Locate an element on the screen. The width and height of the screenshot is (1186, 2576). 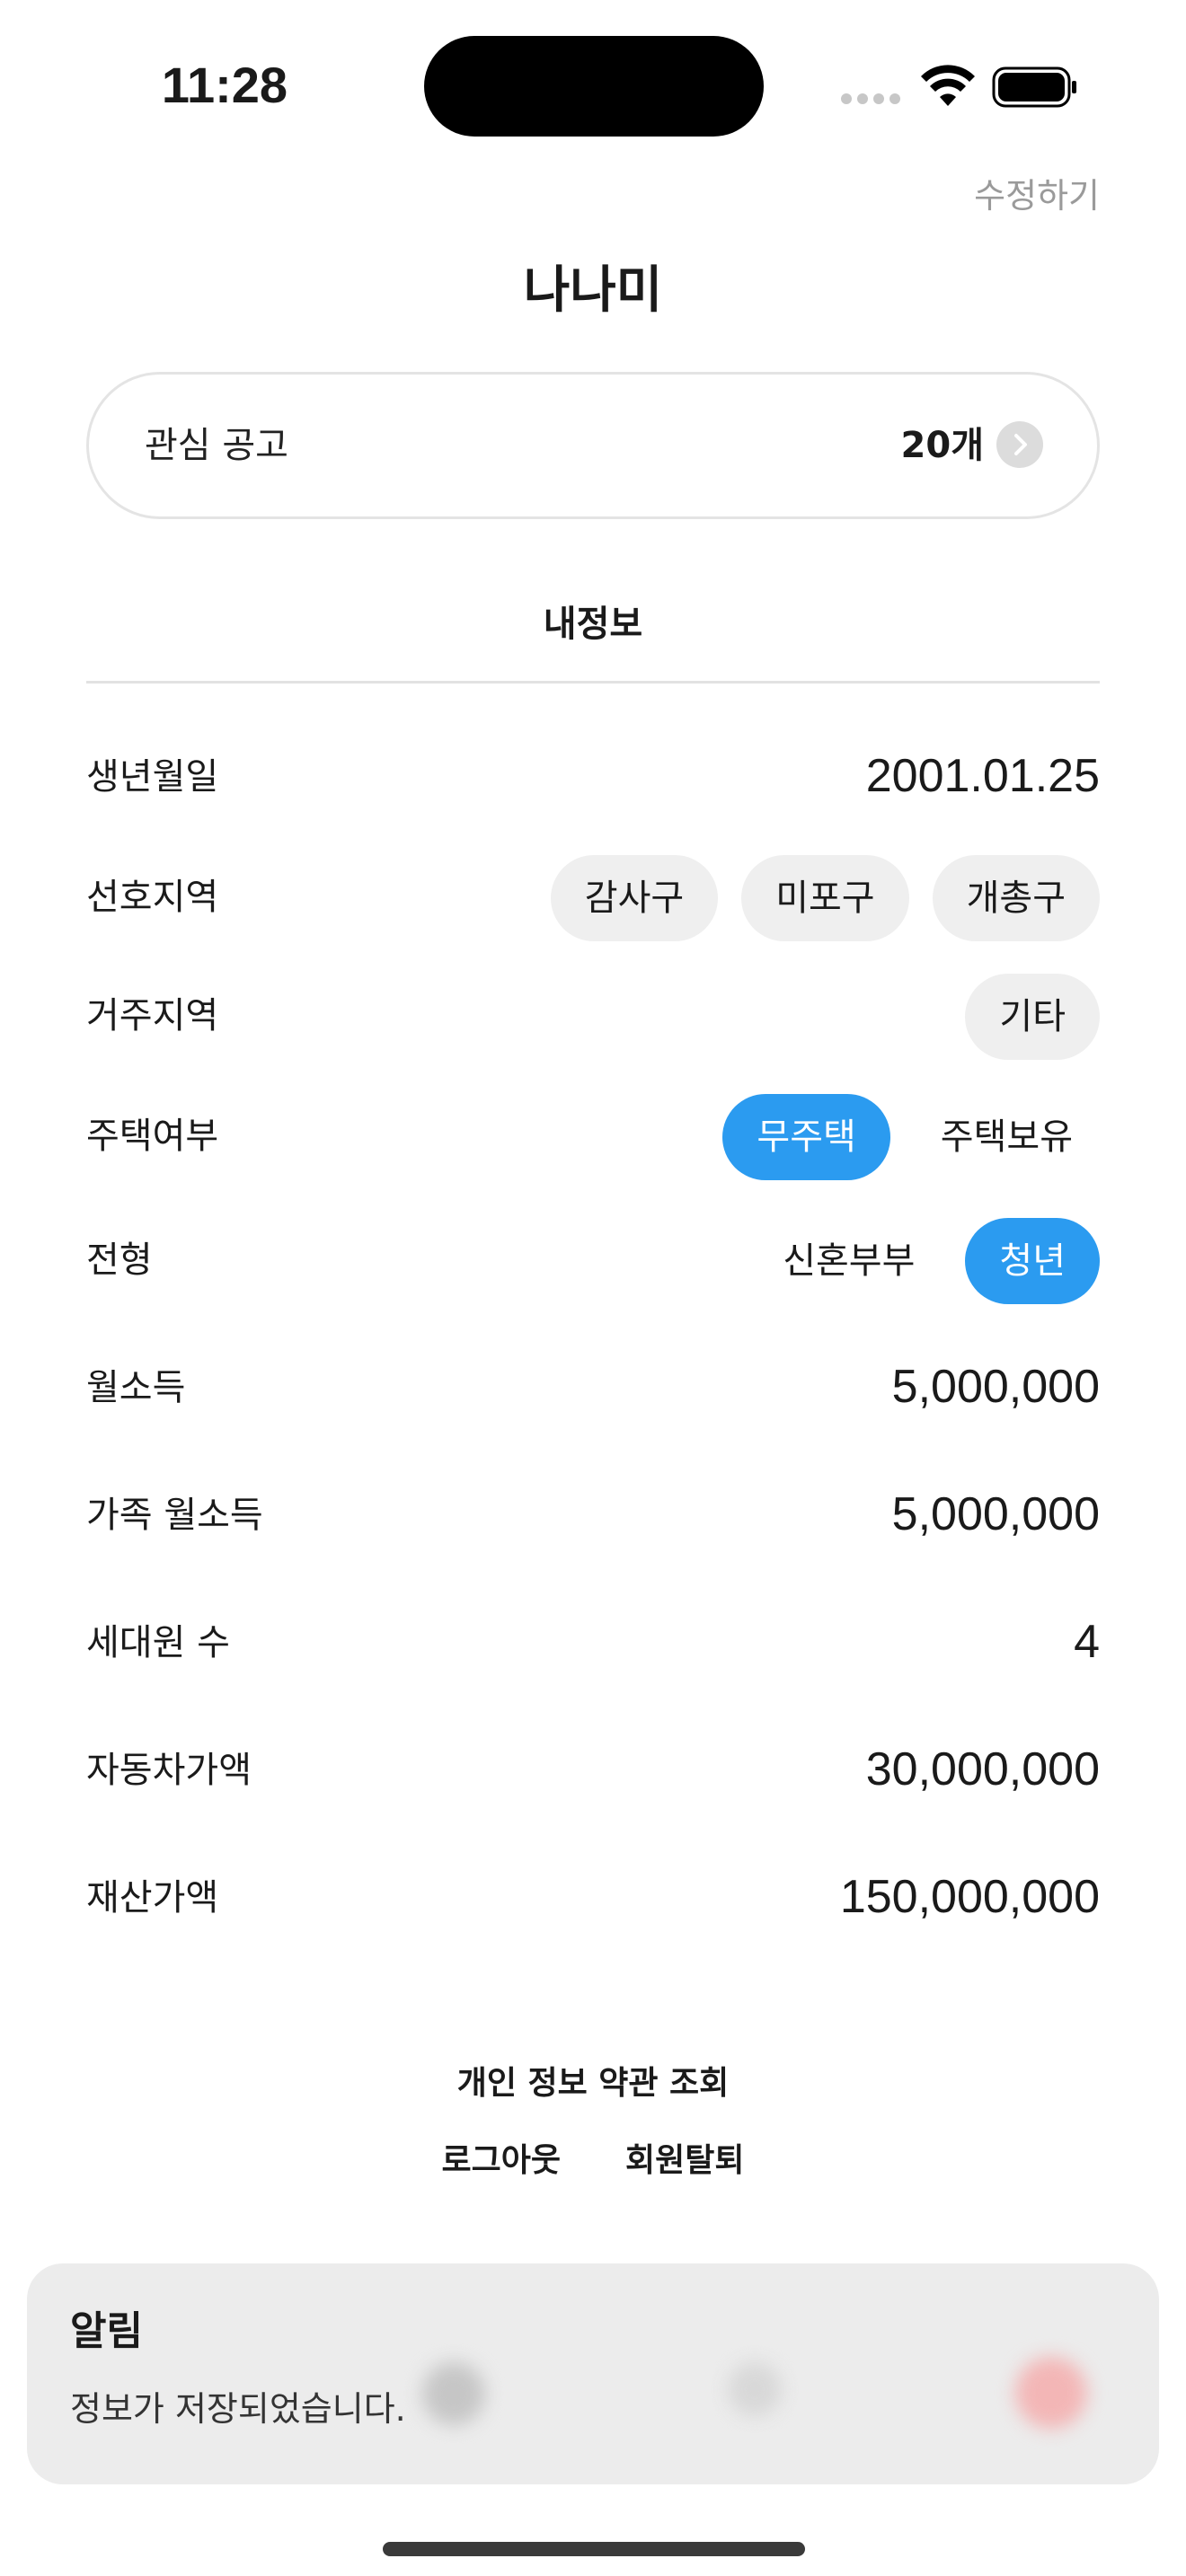
housing-option-own-house: 주택보유 is located at coordinates (1007, 1137).